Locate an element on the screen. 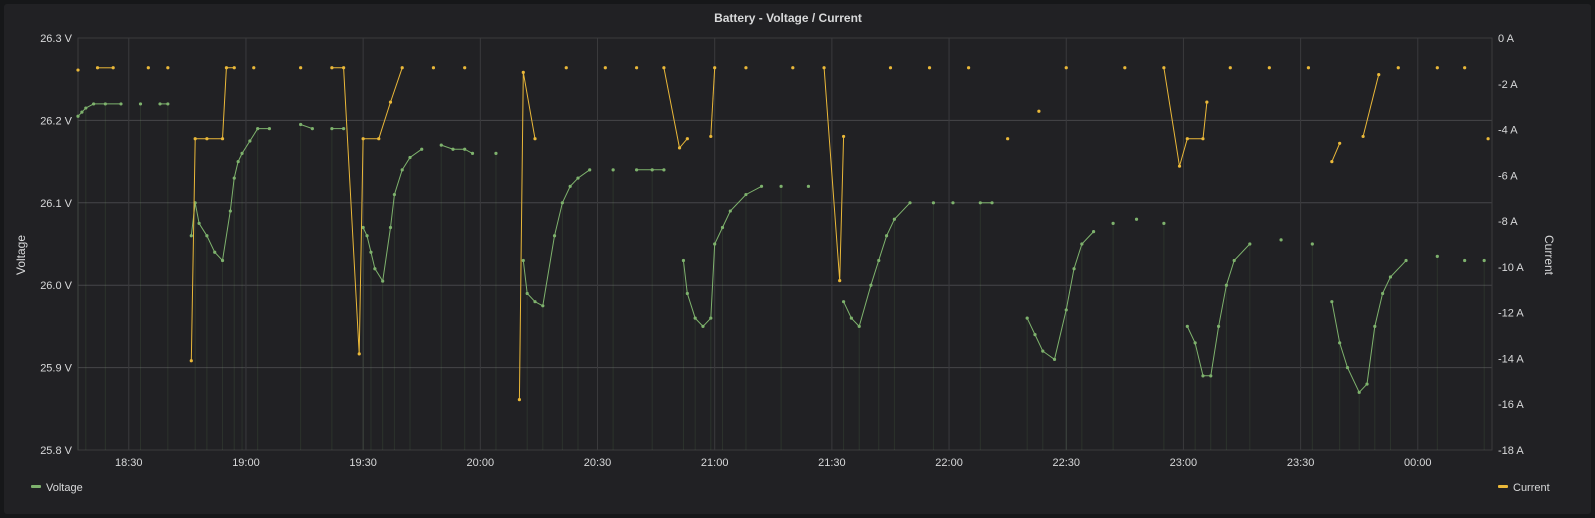 The image size is (1595, 518). legend-voltage: Voltage is located at coordinates (57, 488).